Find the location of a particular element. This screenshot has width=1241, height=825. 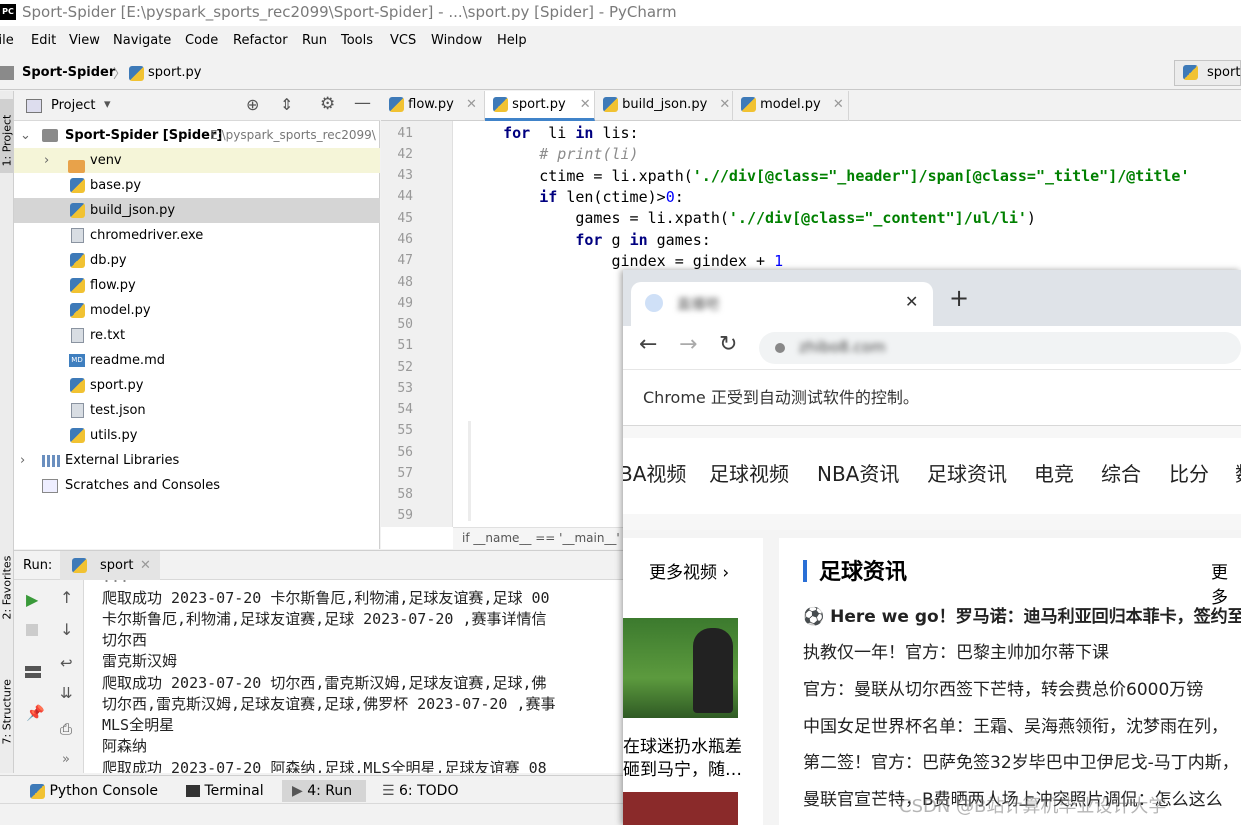

stop-icon is located at coordinates (32, 630).